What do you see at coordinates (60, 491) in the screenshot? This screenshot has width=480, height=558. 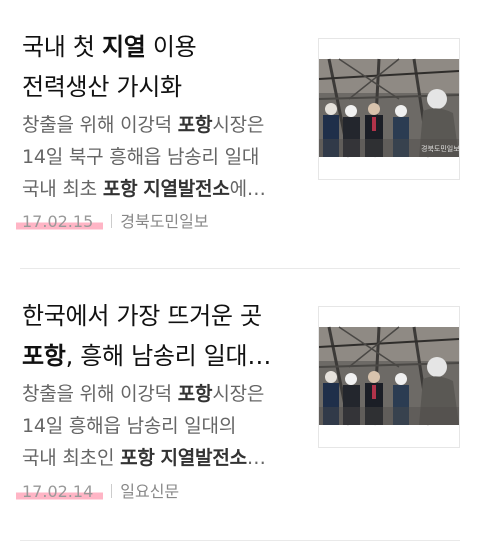 I see `article-date: 17.02.14` at bounding box center [60, 491].